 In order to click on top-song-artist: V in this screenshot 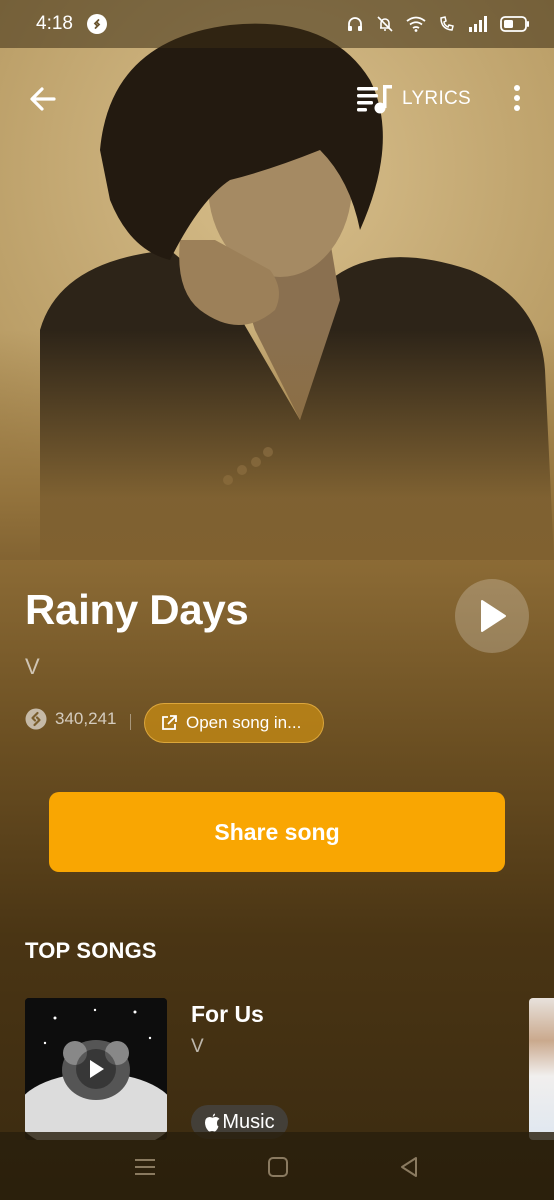, I will do `click(197, 1046)`.